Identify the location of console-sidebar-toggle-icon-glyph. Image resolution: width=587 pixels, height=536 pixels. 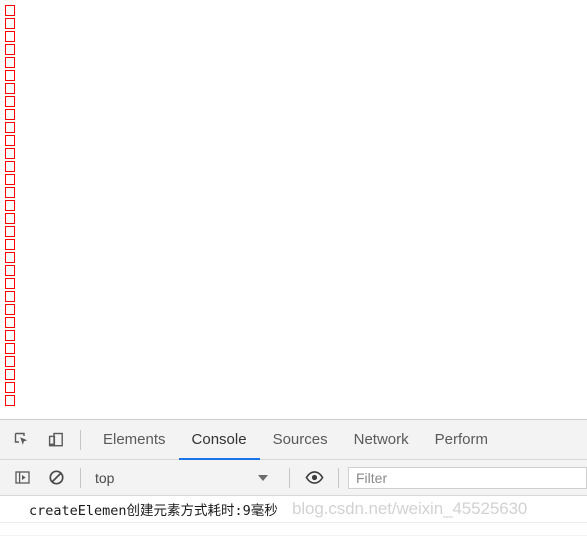
(22, 477).